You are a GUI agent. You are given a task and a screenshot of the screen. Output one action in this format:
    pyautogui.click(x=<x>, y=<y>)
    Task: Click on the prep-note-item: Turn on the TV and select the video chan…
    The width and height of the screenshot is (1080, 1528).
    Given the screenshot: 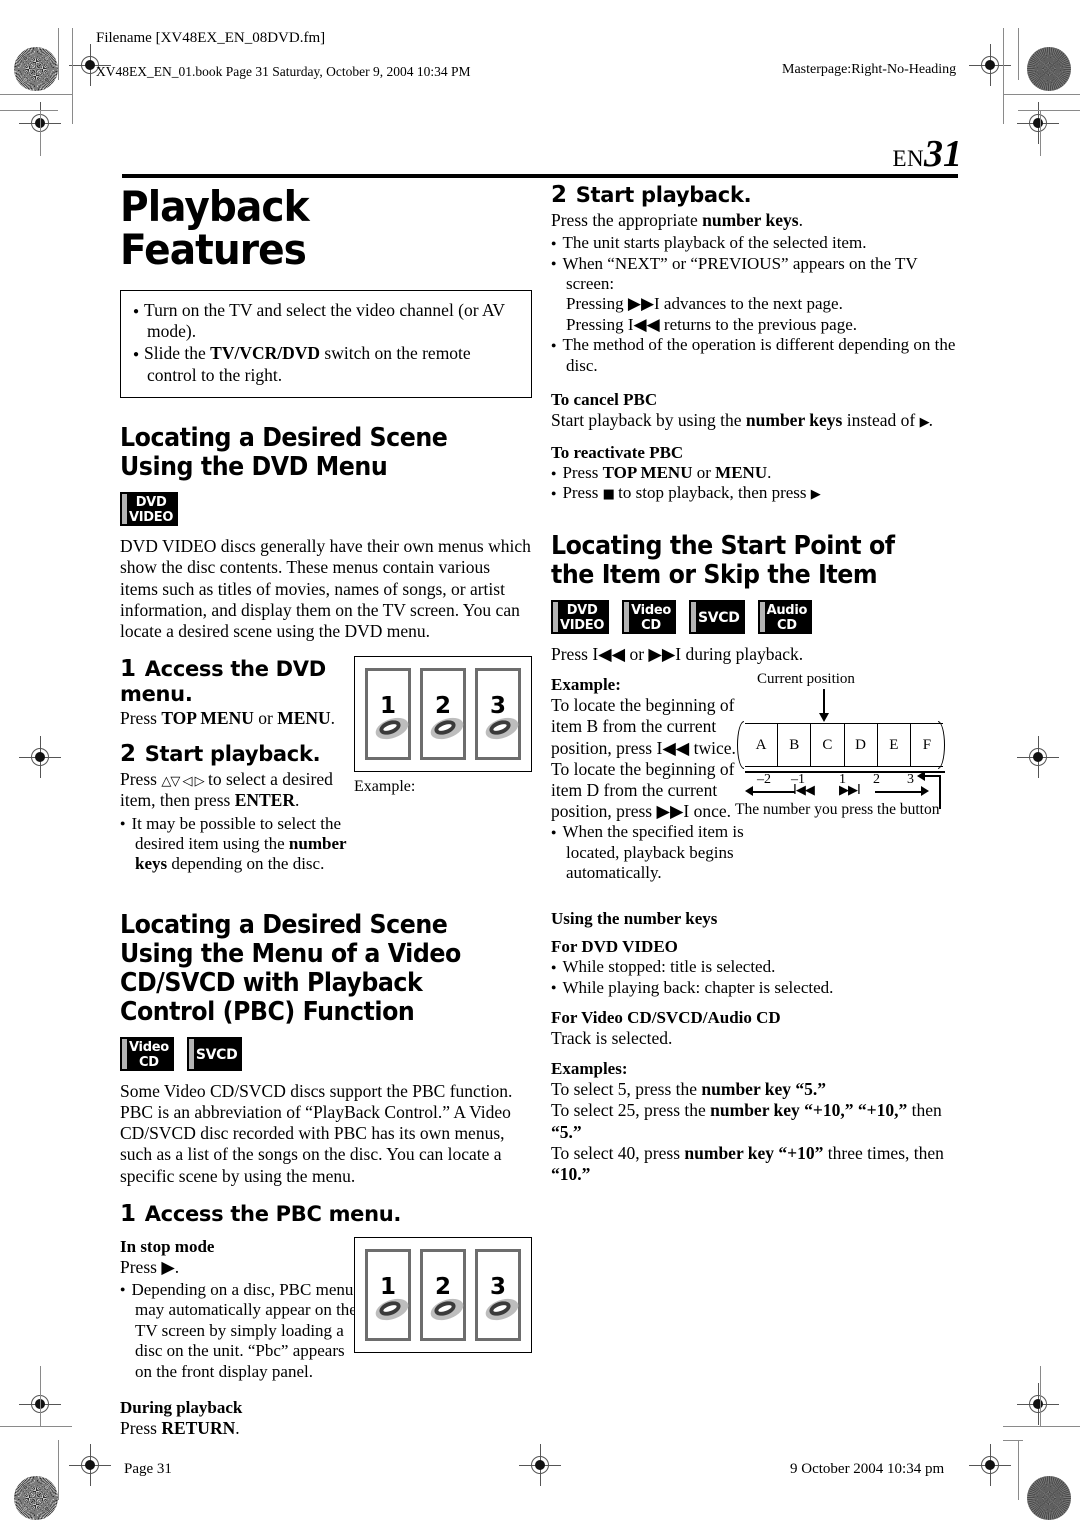 What is the action you would take?
    pyautogui.click(x=326, y=321)
    